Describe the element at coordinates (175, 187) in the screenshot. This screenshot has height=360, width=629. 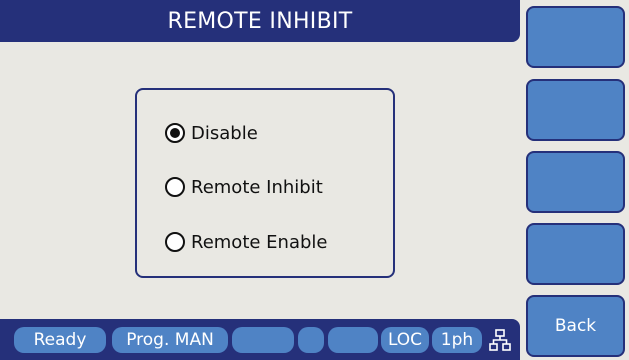
I see `radio-remote-inhibit` at that location.